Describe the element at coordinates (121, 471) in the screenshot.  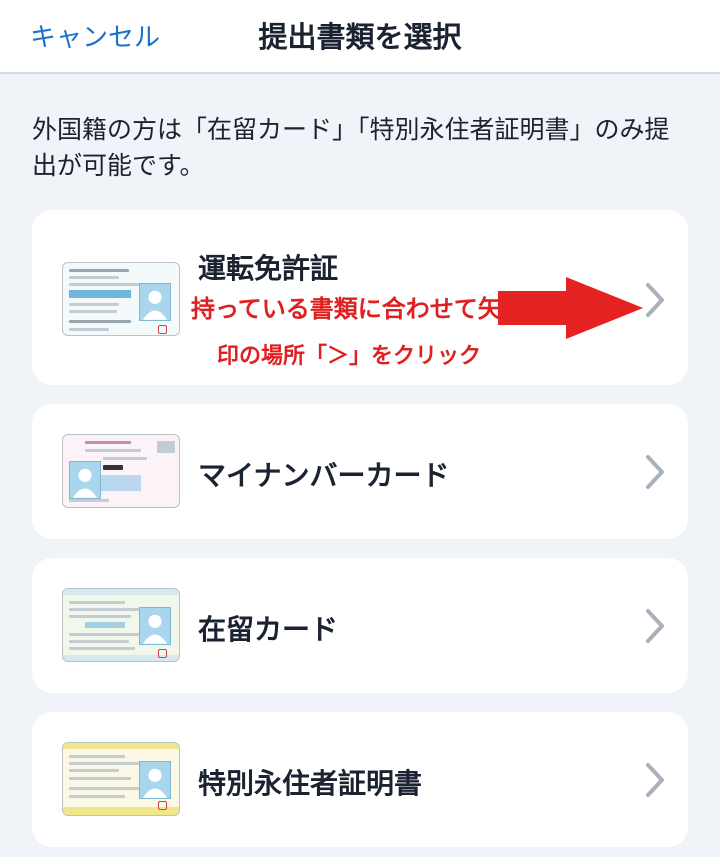
I see `my-number-card-image` at that location.